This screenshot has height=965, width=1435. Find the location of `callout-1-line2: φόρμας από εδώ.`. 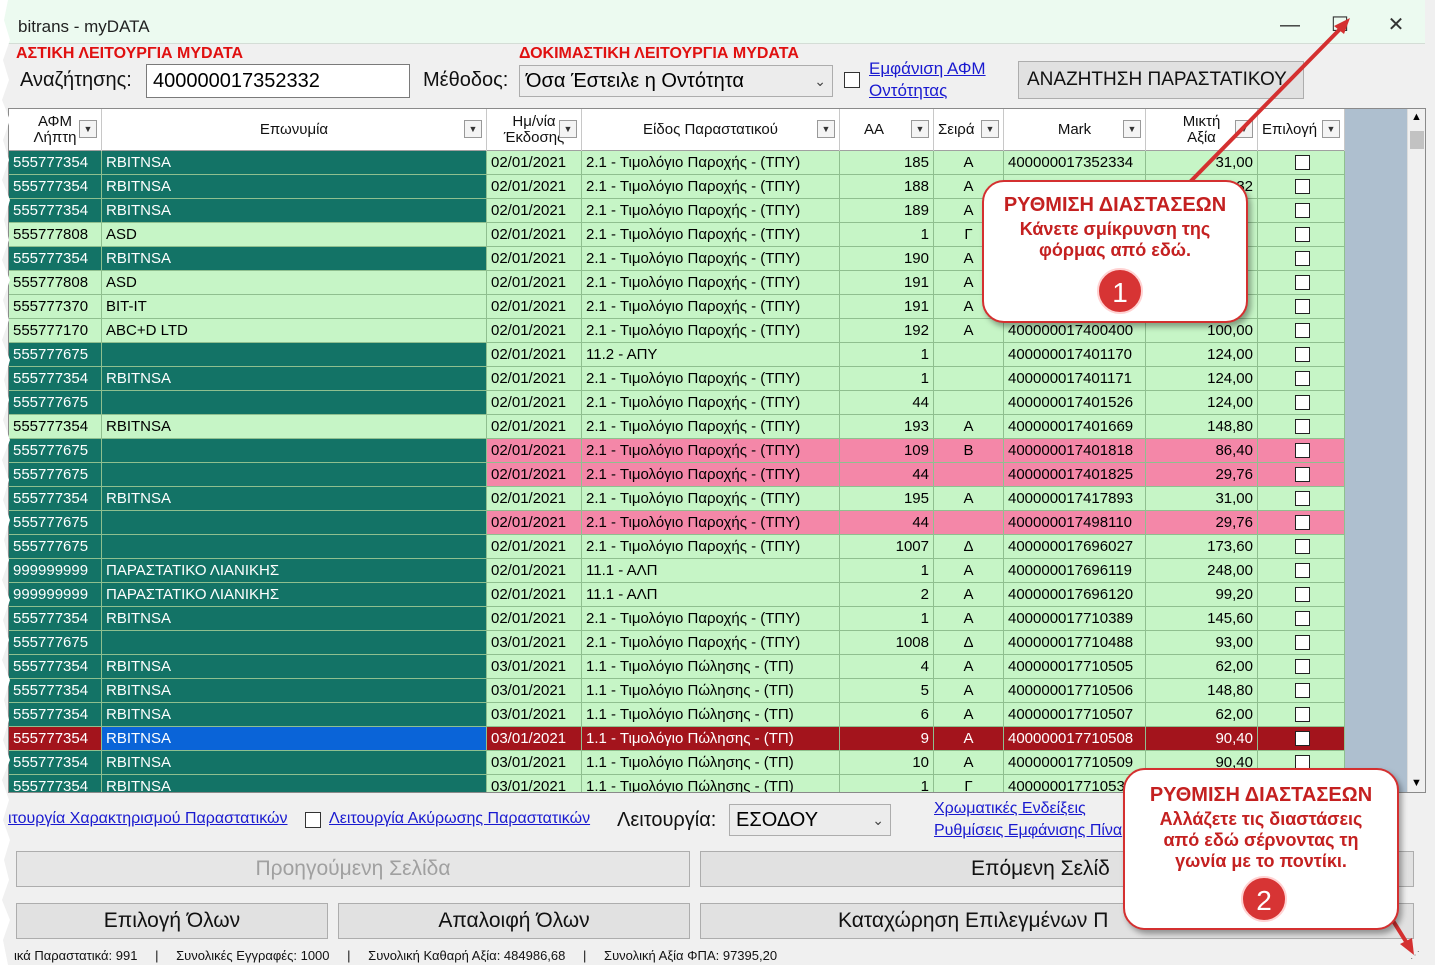

callout-1-line2: φόρμας από εδώ. is located at coordinates (1115, 250).